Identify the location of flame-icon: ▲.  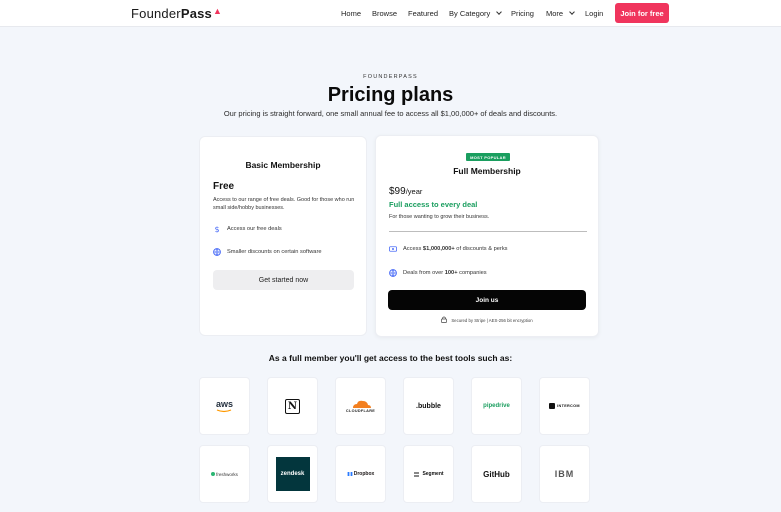
(218, 10).